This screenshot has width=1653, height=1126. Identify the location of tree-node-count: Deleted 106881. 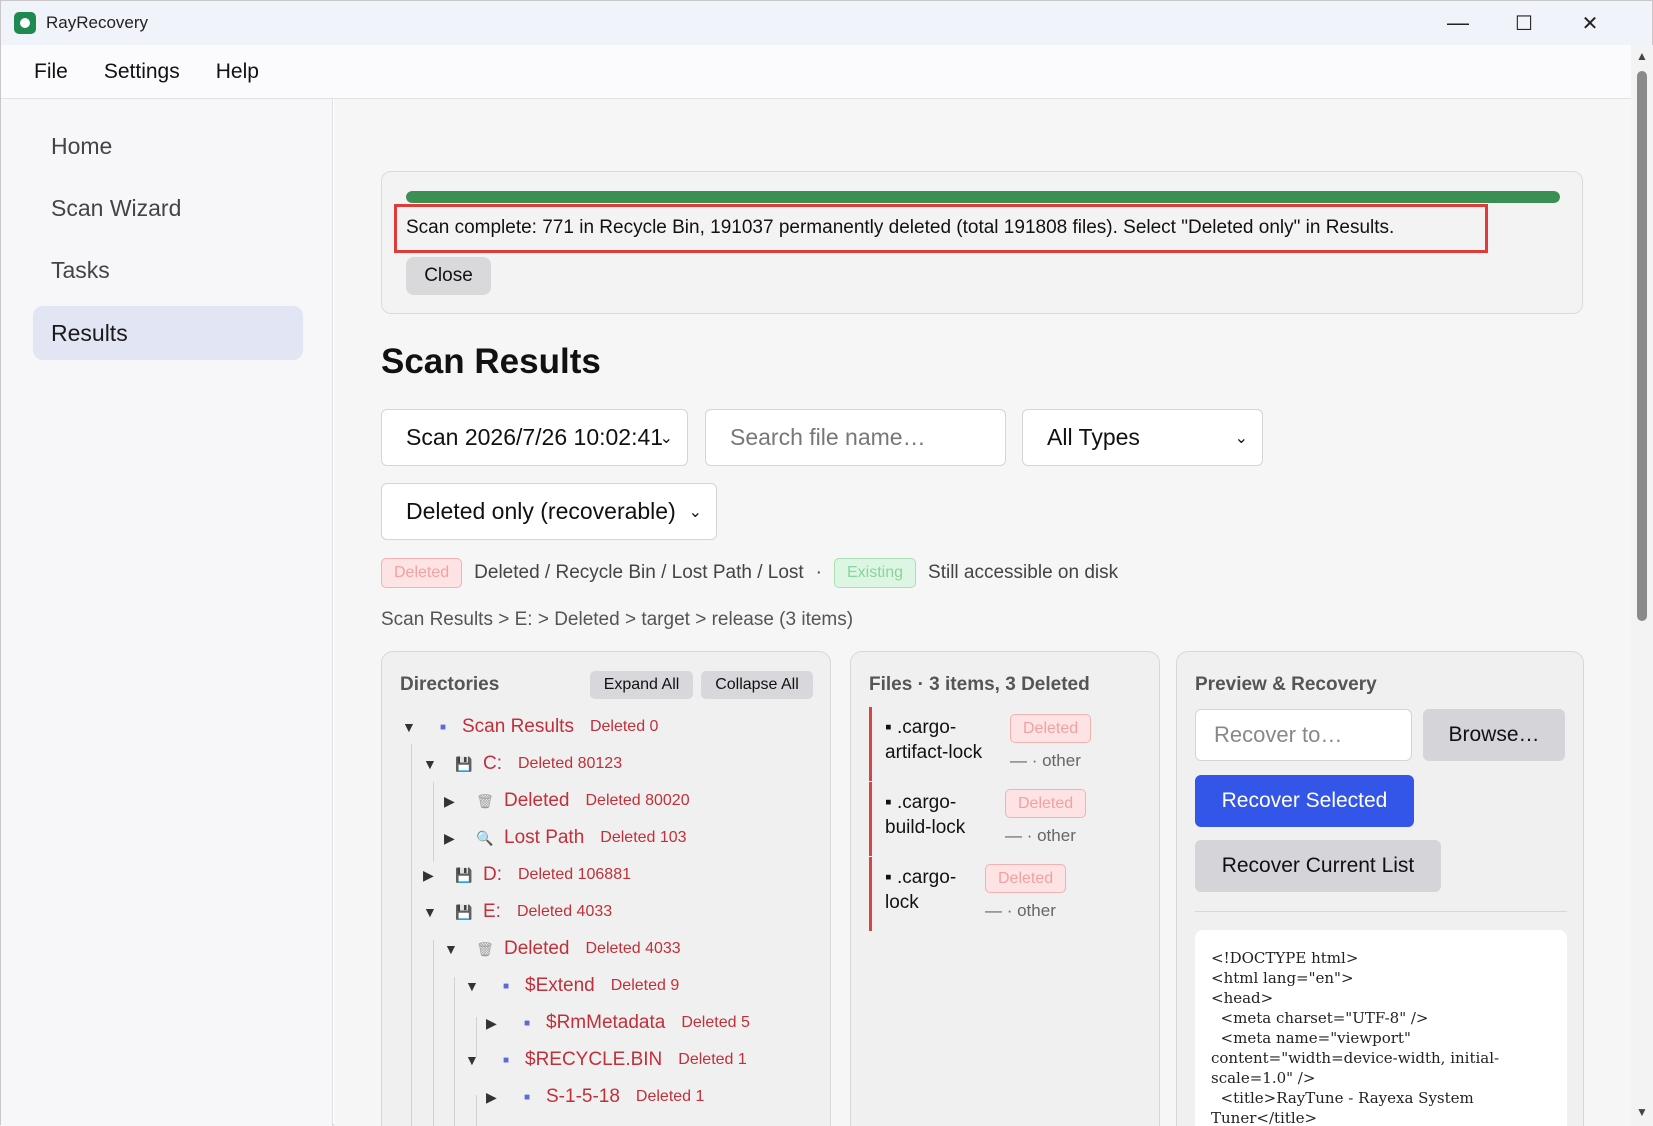
(574, 874).